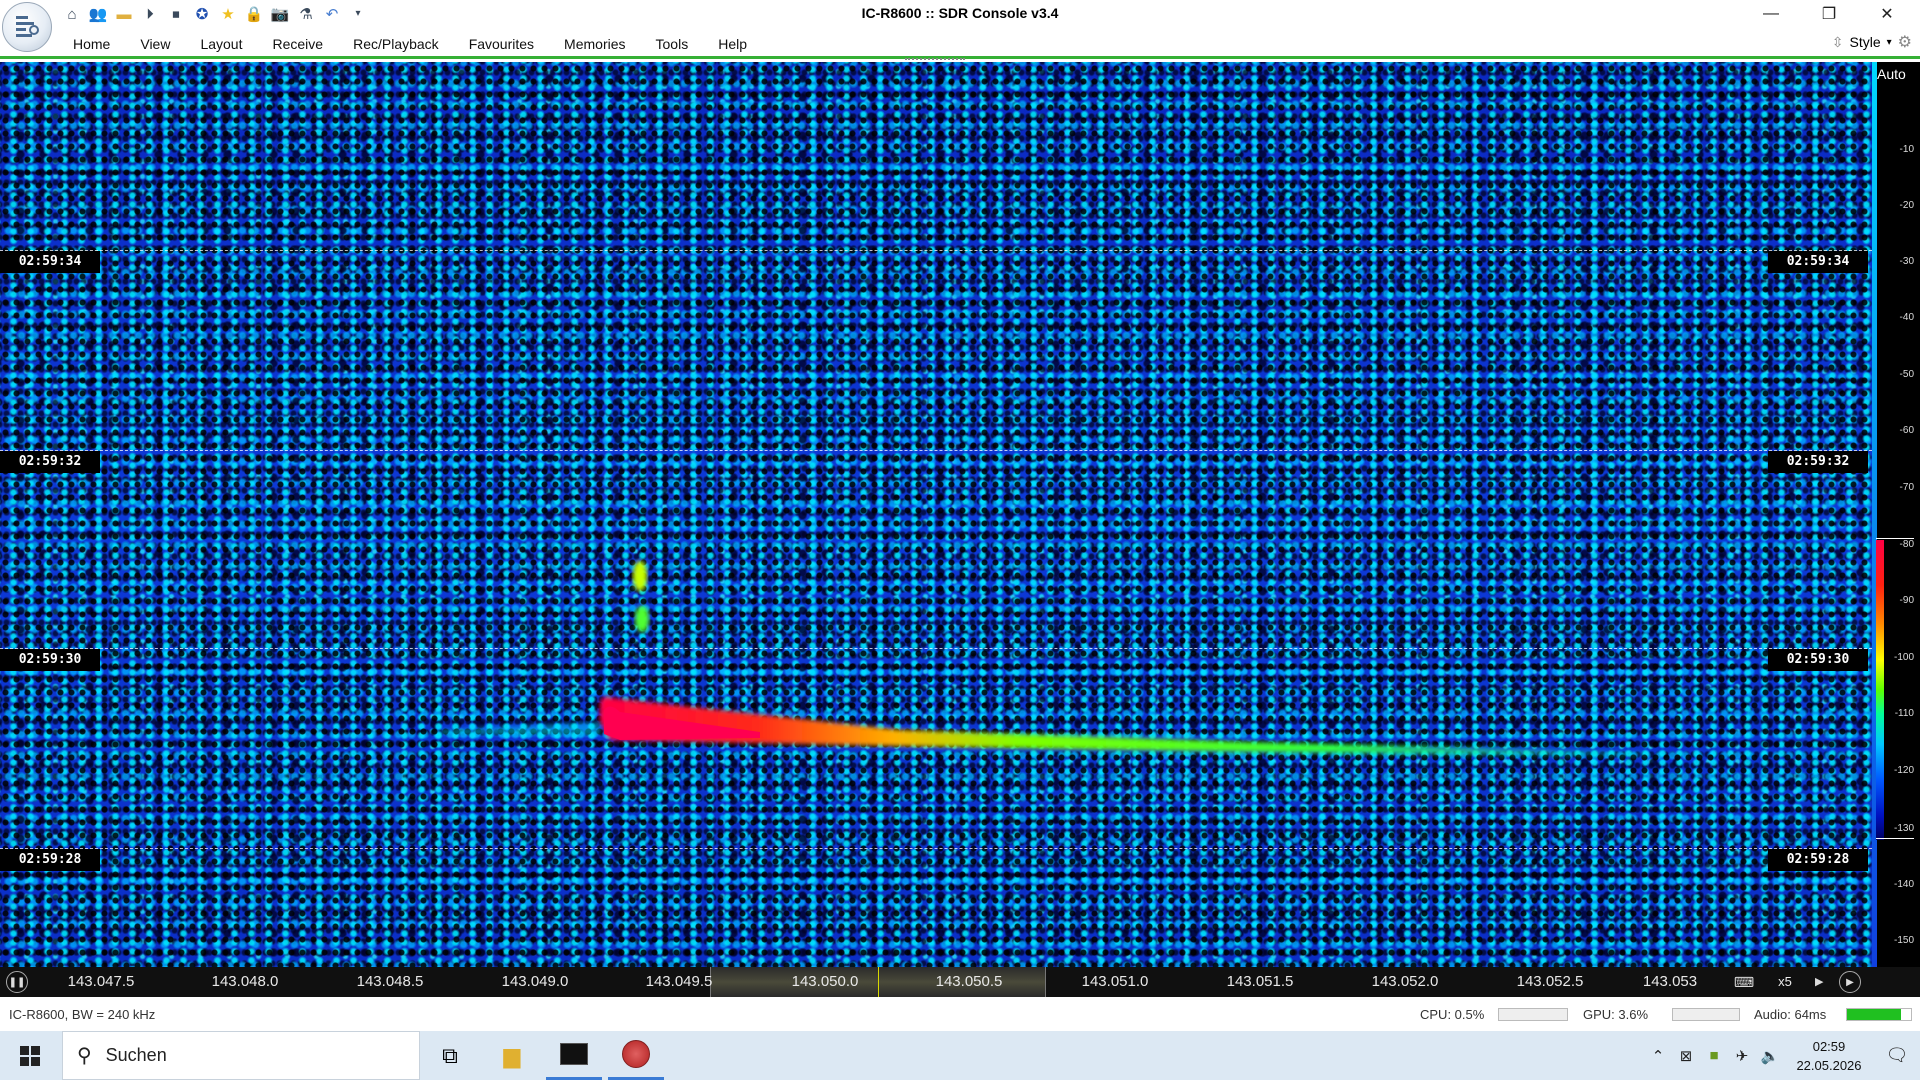 The height and width of the screenshot is (1080, 1920). I want to click on airplane-icon: ✈, so click(1742, 1055).